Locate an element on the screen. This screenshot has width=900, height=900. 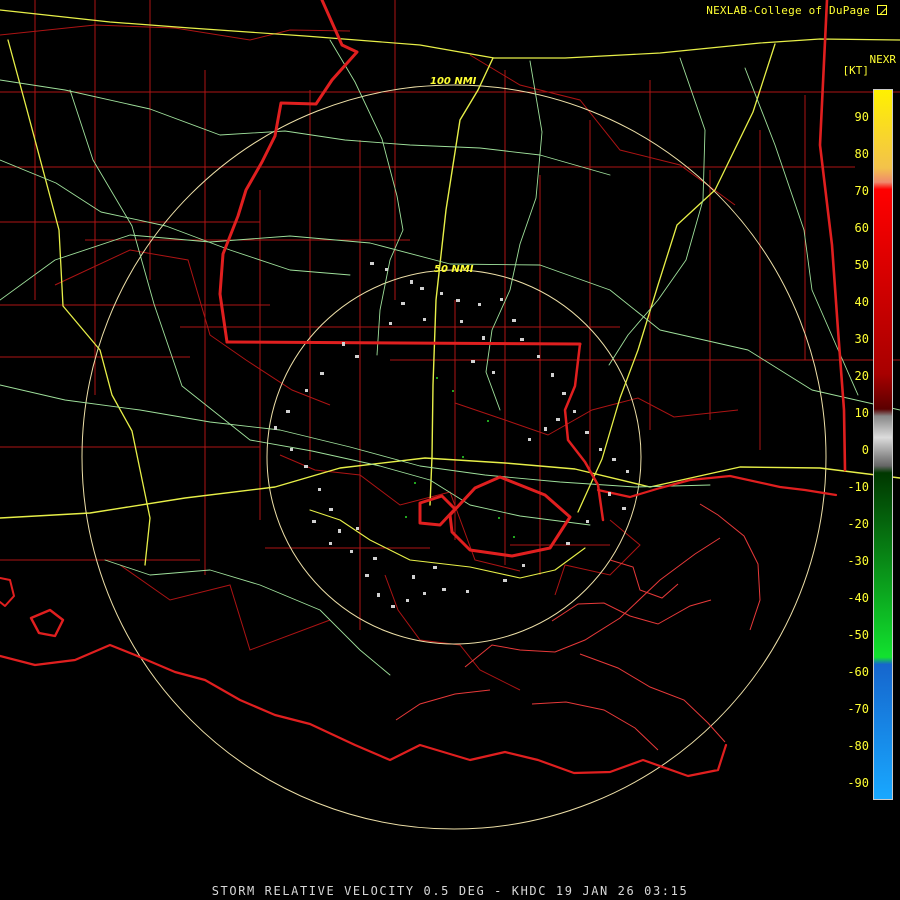
scale-tick-20: 20 is located at coordinates (861, 376).